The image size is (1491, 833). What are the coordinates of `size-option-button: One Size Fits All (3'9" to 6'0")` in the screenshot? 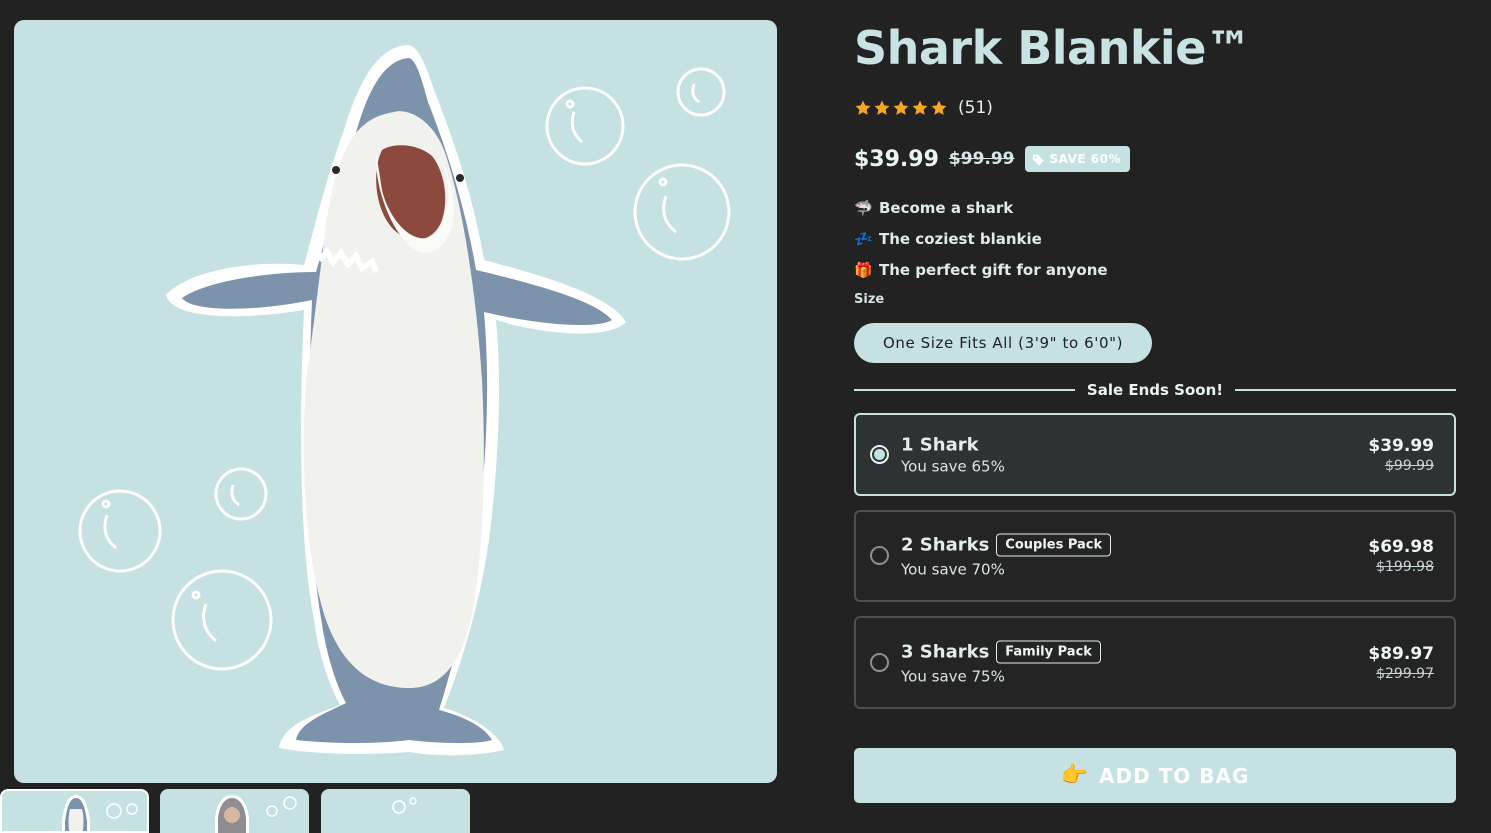 It's located at (1003, 343).